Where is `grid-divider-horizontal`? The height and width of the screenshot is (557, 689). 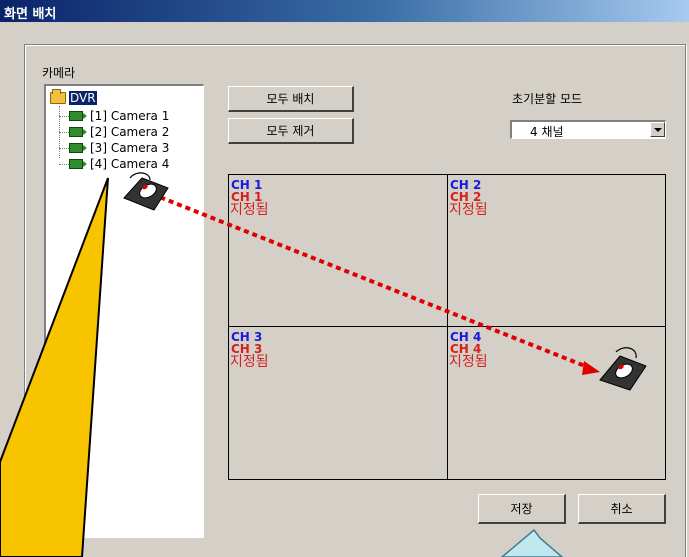
grid-divider-horizontal is located at coordinates (447, 326).